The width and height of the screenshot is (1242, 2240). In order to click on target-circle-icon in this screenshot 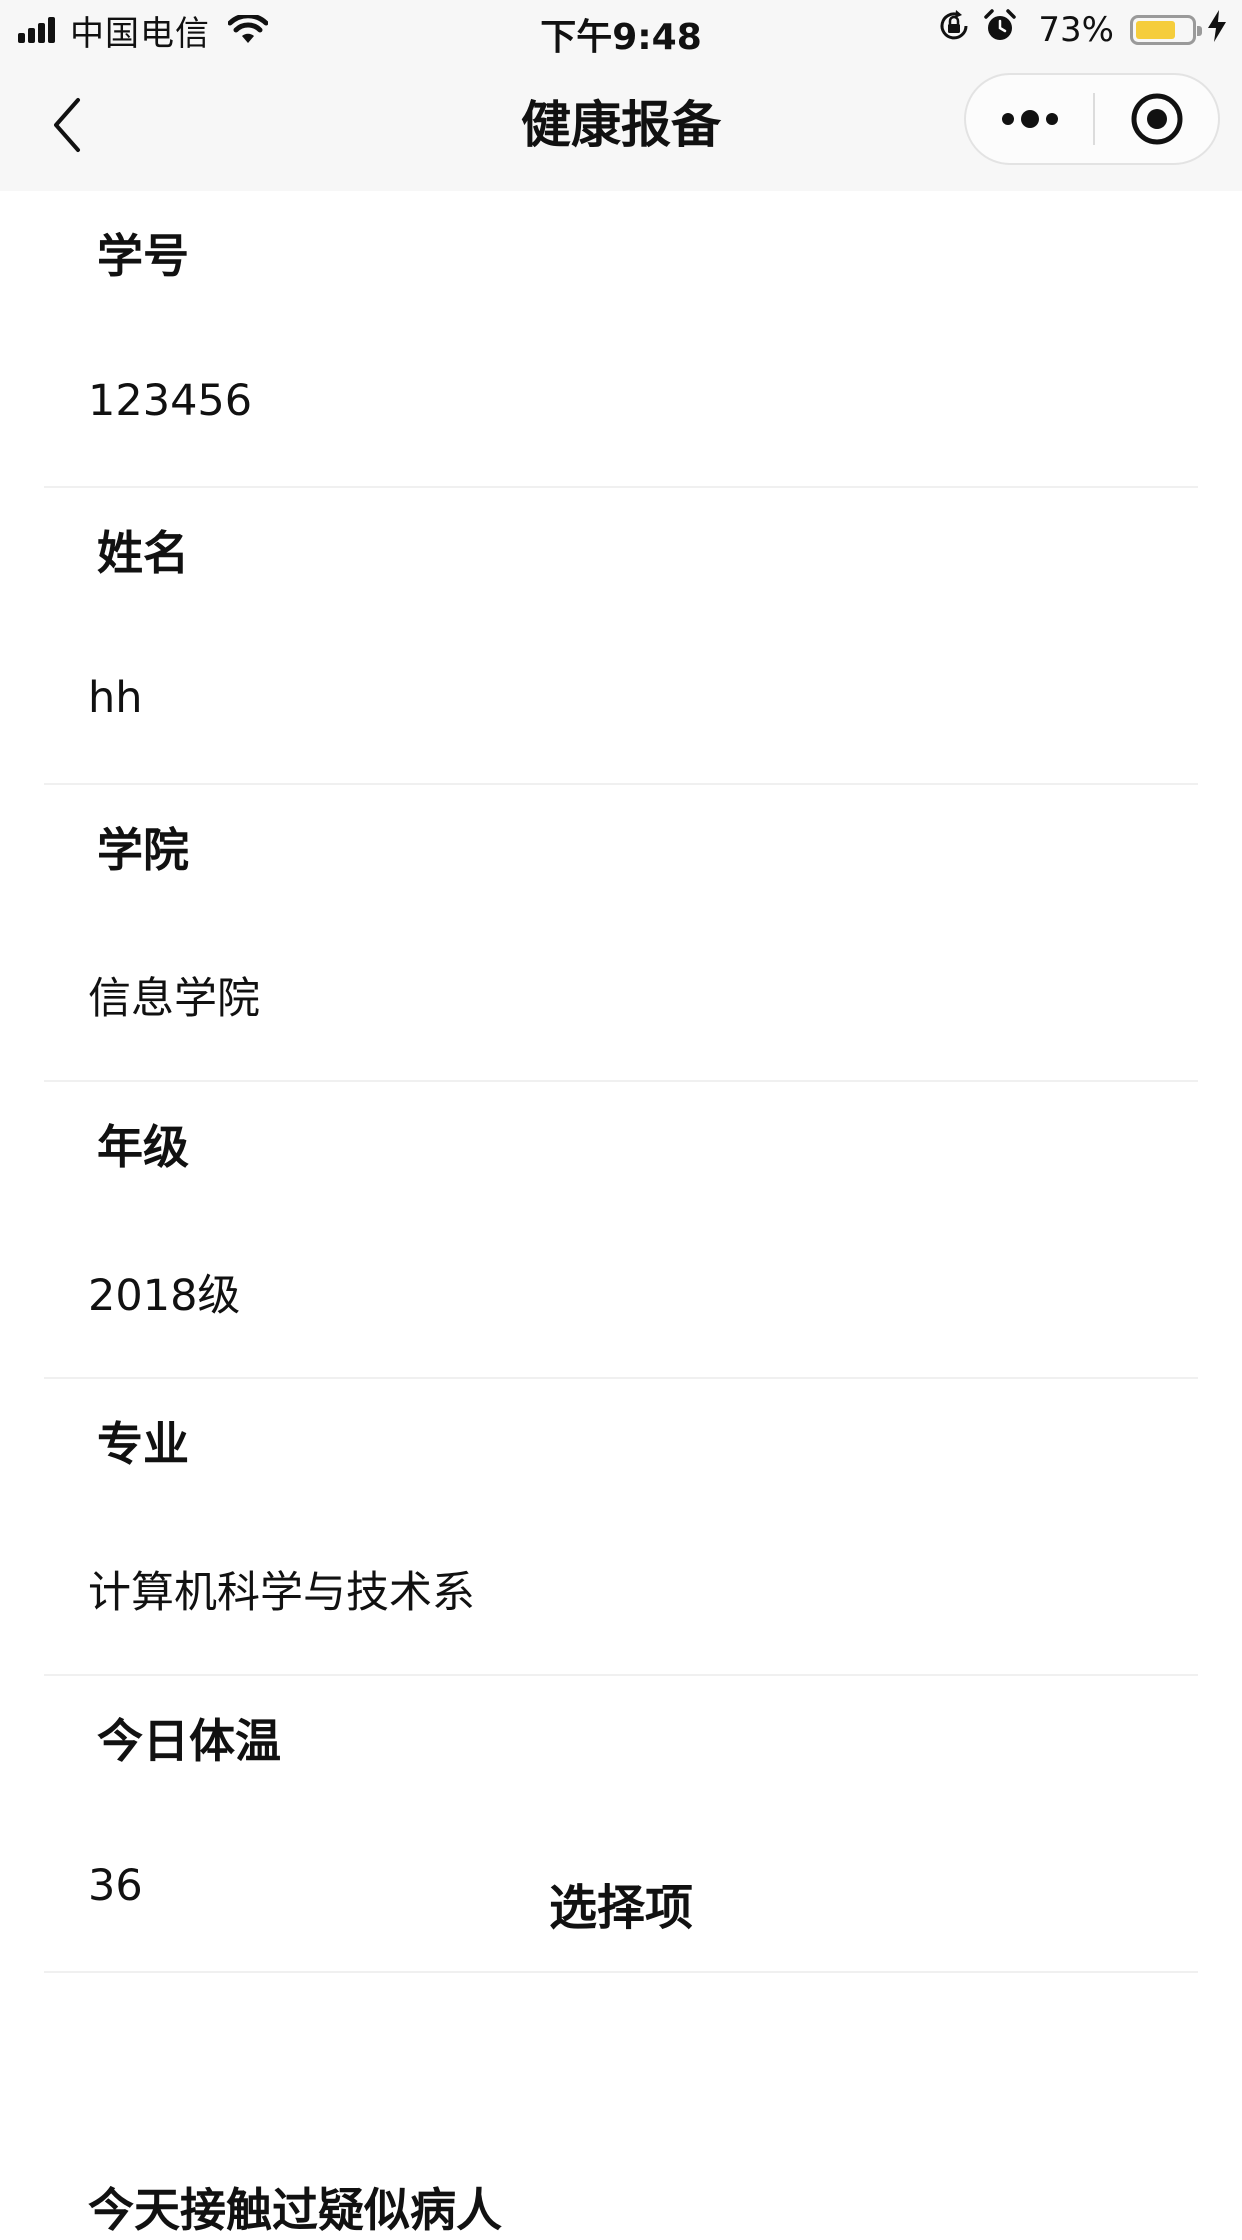, I will do `click(1156, 119)`.